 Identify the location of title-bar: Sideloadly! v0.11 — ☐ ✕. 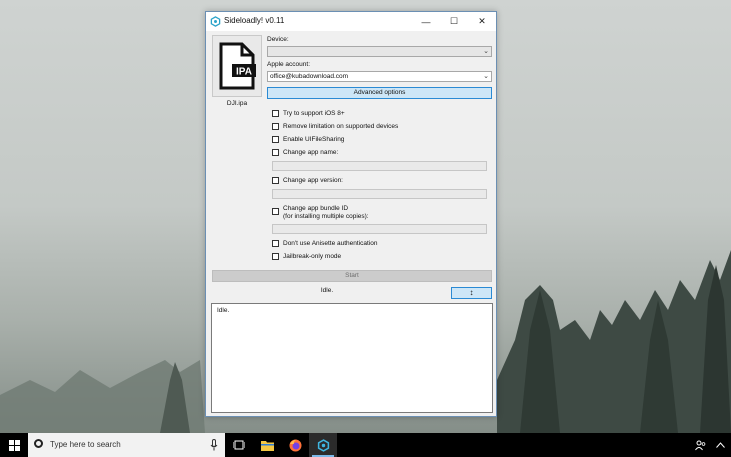
(351, 21).